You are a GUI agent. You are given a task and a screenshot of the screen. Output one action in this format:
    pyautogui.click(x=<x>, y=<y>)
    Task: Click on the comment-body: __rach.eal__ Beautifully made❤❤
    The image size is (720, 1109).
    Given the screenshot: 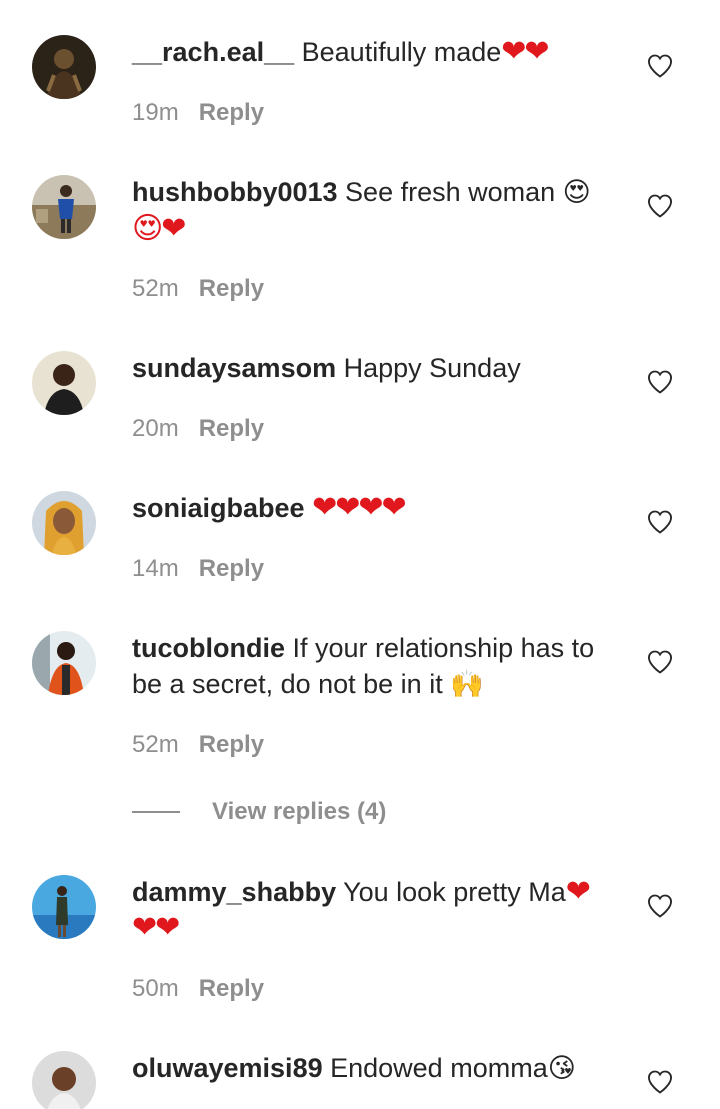 What is the action you would take?
    pyautogui.click(x=372, y=52)
    